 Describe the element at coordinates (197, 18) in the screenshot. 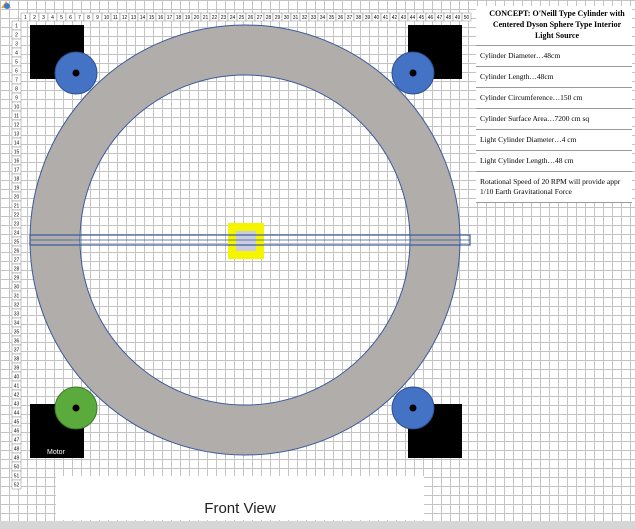

I see `ruler-column-label: 20` at that location.